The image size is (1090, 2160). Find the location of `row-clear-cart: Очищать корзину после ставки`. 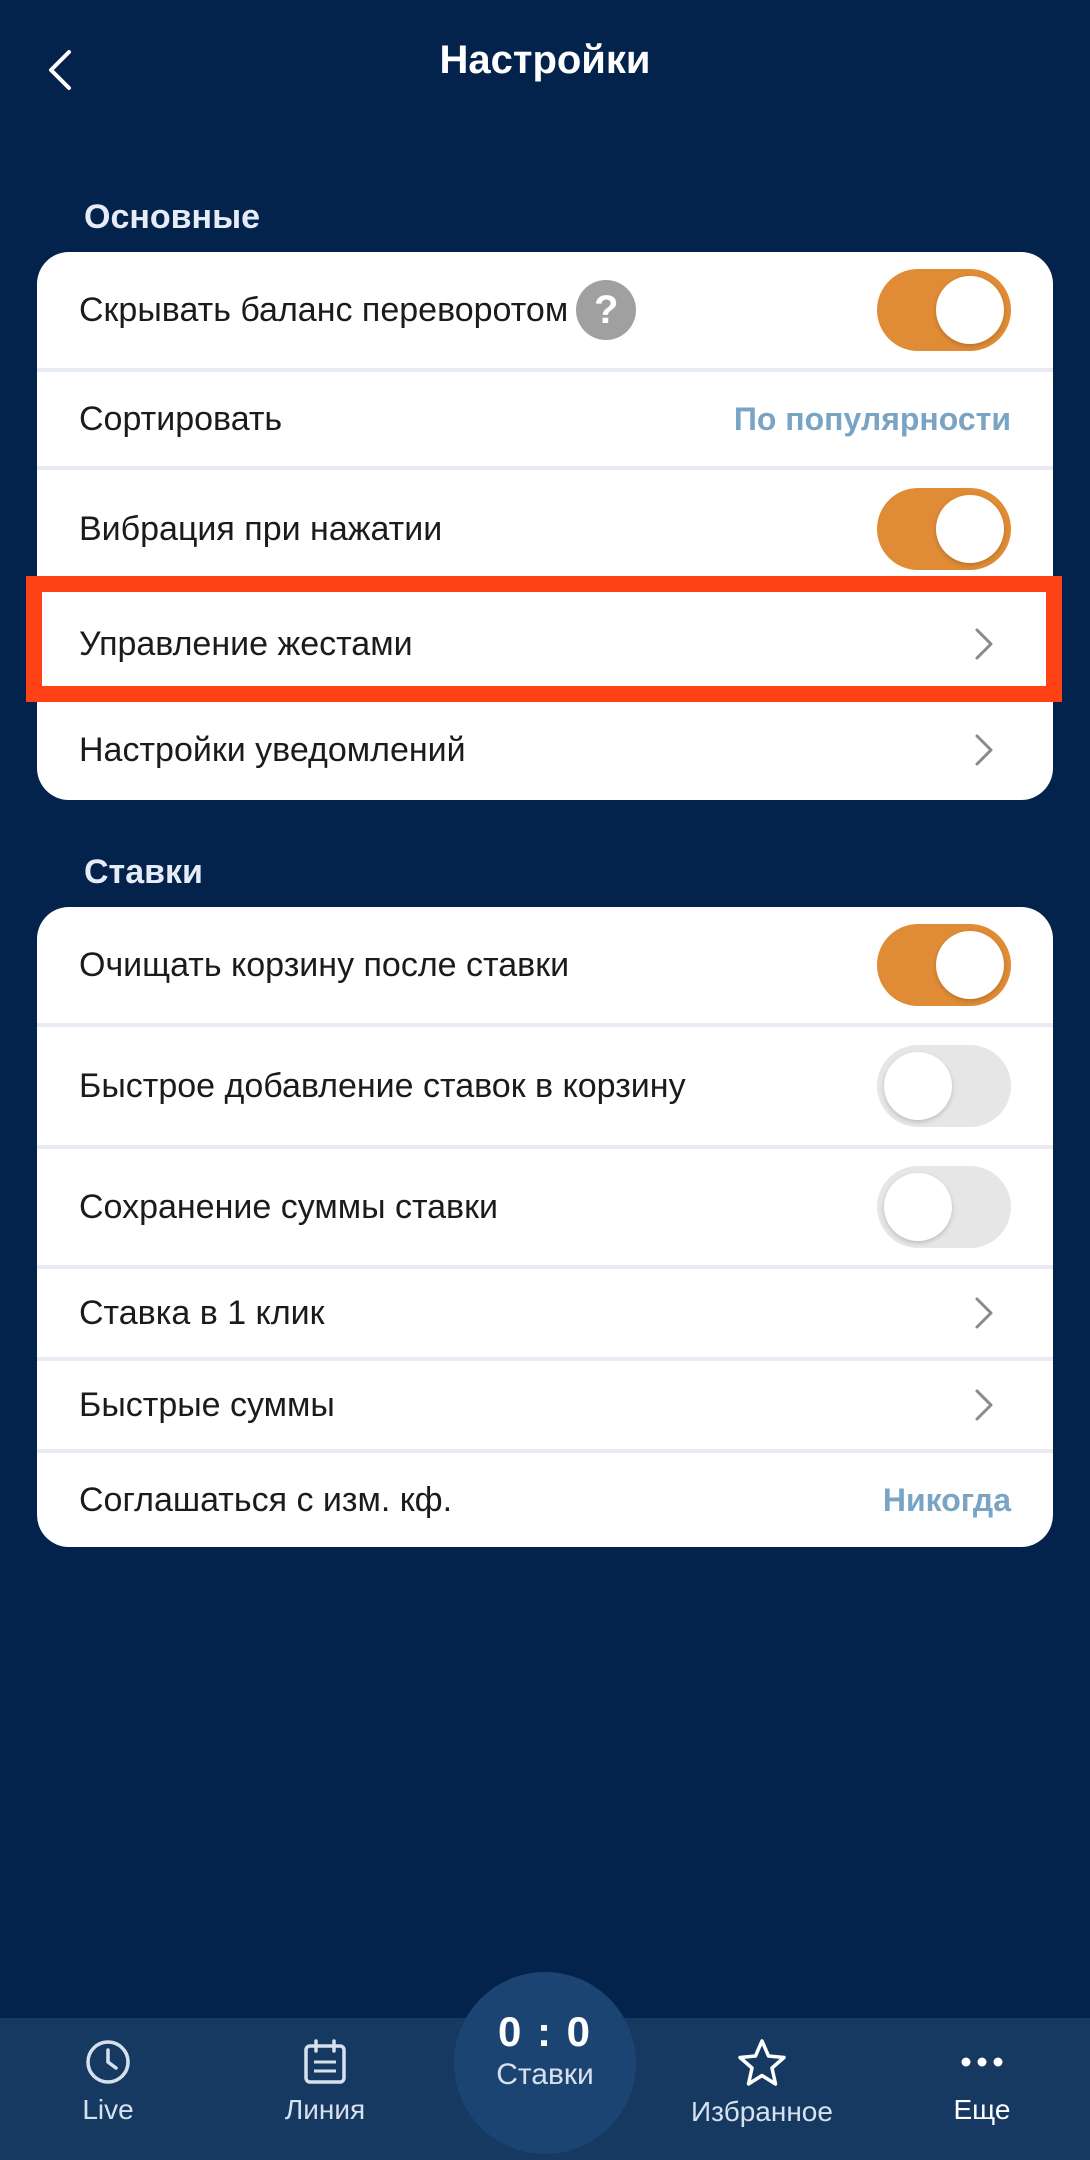

row-clear-cart: Очищать корзину после ставки is located at coordinates (545, 967).